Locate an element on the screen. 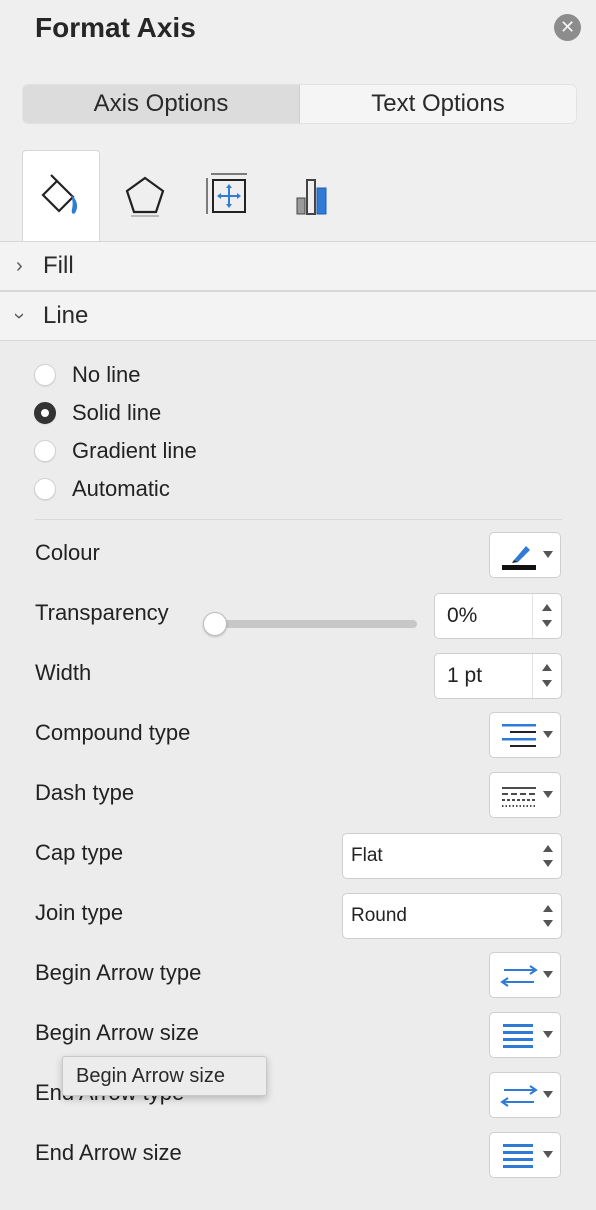 The width and height of the screenshot is (596, 1210). begin-arrow-size-label: Begin Arrow size is located at coordinates (117, 1032).